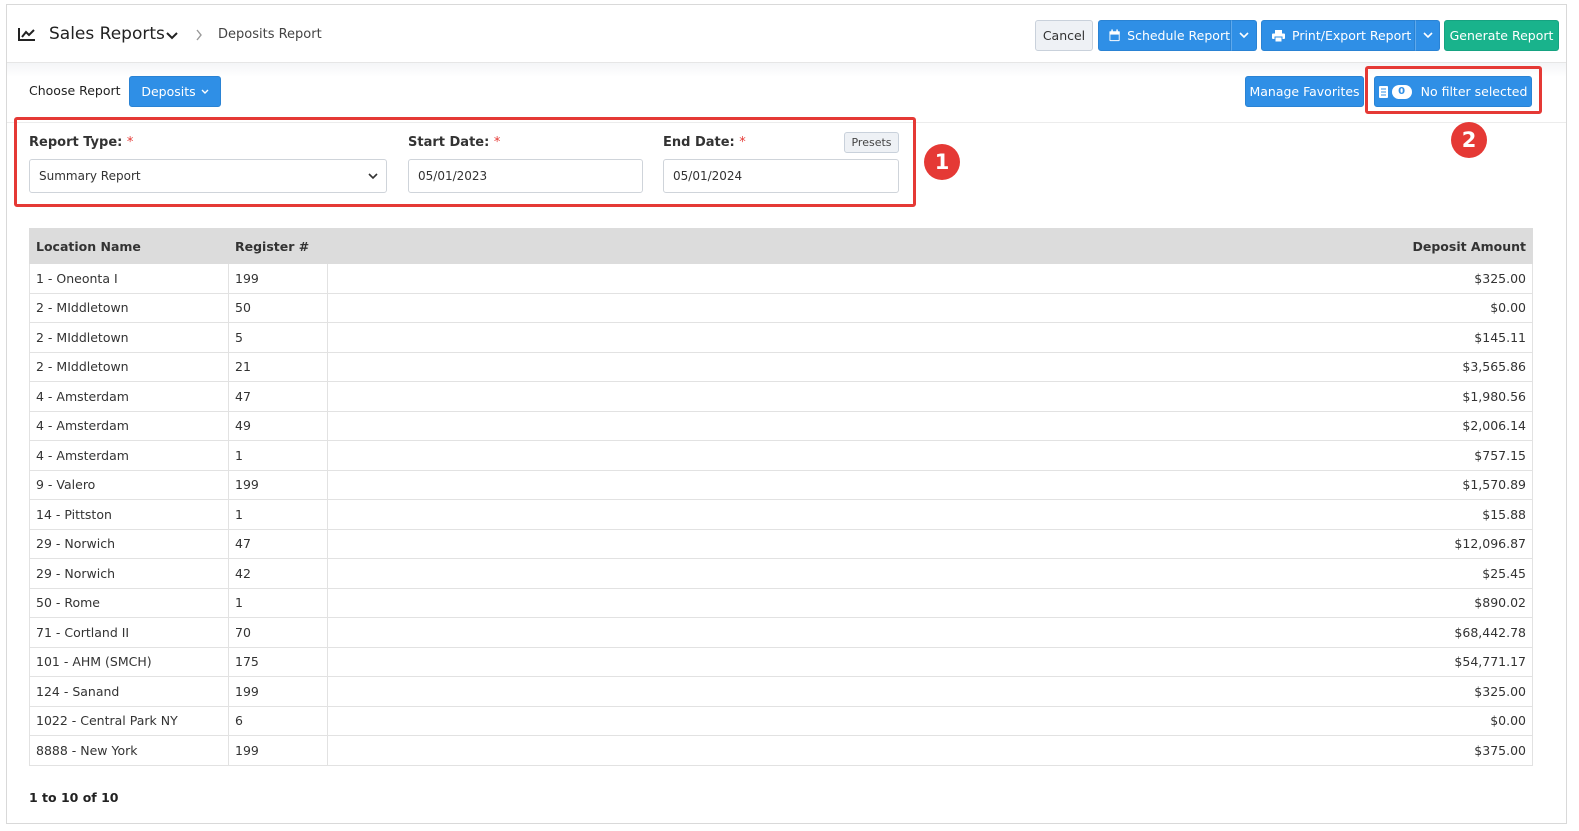 Image resolution: width=1579 pixels, height=831 pixels. Describe the element at coordinates (930, 246) in the screenshot. I see `column-header-amount: Deposit Amount` at that location.